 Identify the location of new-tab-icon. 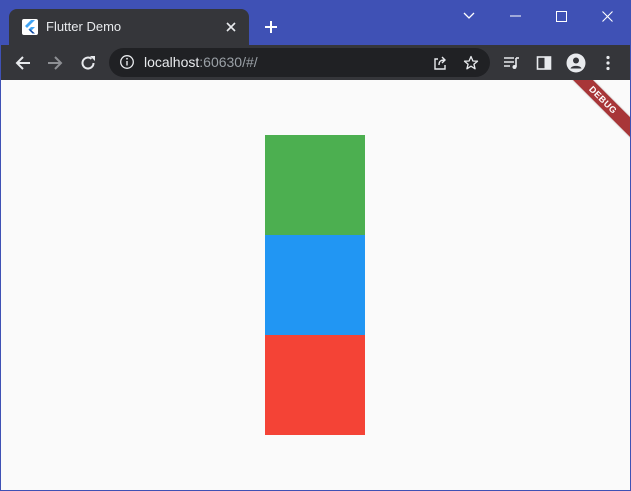
(271, 27).